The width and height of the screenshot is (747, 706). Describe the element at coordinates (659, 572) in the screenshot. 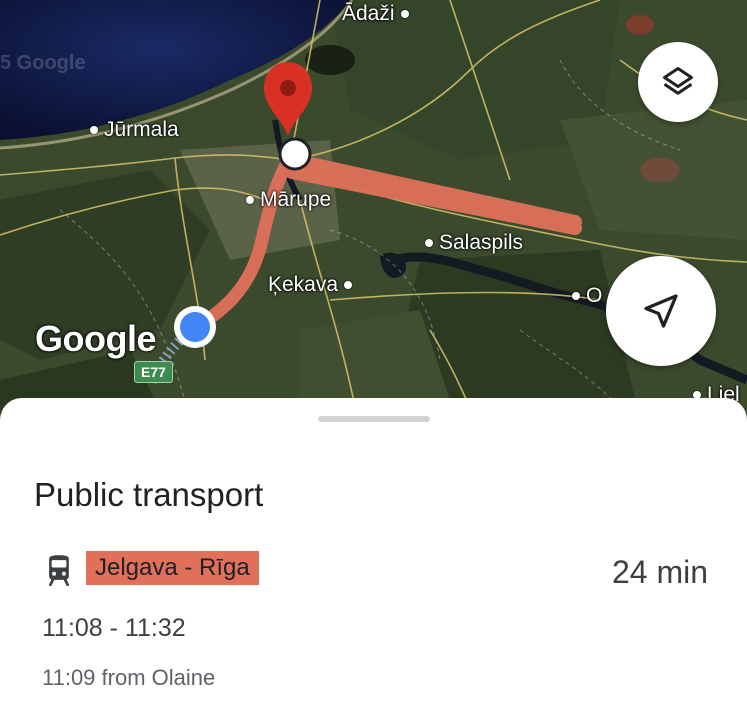

I see `trip-duration: 24 min` at that location.